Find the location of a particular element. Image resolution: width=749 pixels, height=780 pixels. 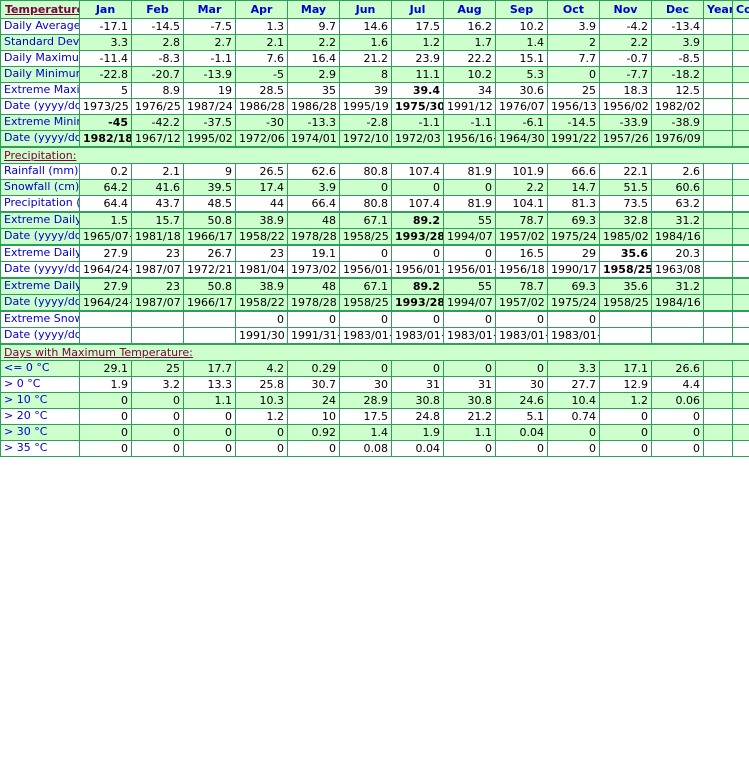

column-header-feb: Feb is located at coordinates (157, 9).